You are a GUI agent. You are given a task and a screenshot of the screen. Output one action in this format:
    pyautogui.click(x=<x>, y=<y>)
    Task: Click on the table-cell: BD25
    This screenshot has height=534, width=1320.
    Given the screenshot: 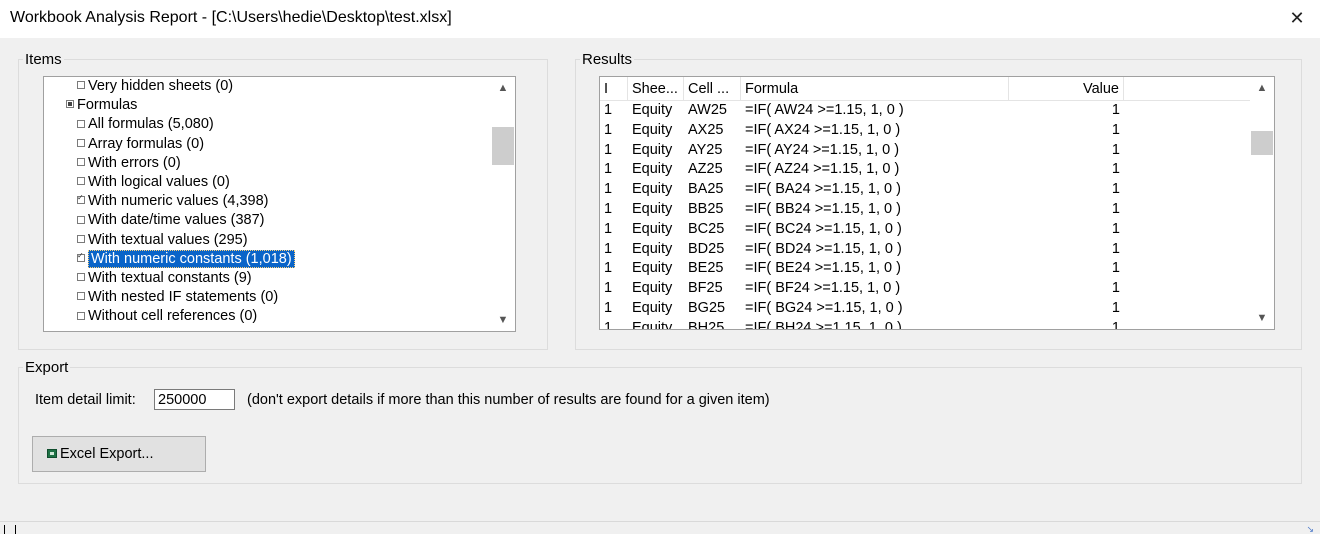 What is the action you would take?
    pyautogui.click(x=706, y=248)
    